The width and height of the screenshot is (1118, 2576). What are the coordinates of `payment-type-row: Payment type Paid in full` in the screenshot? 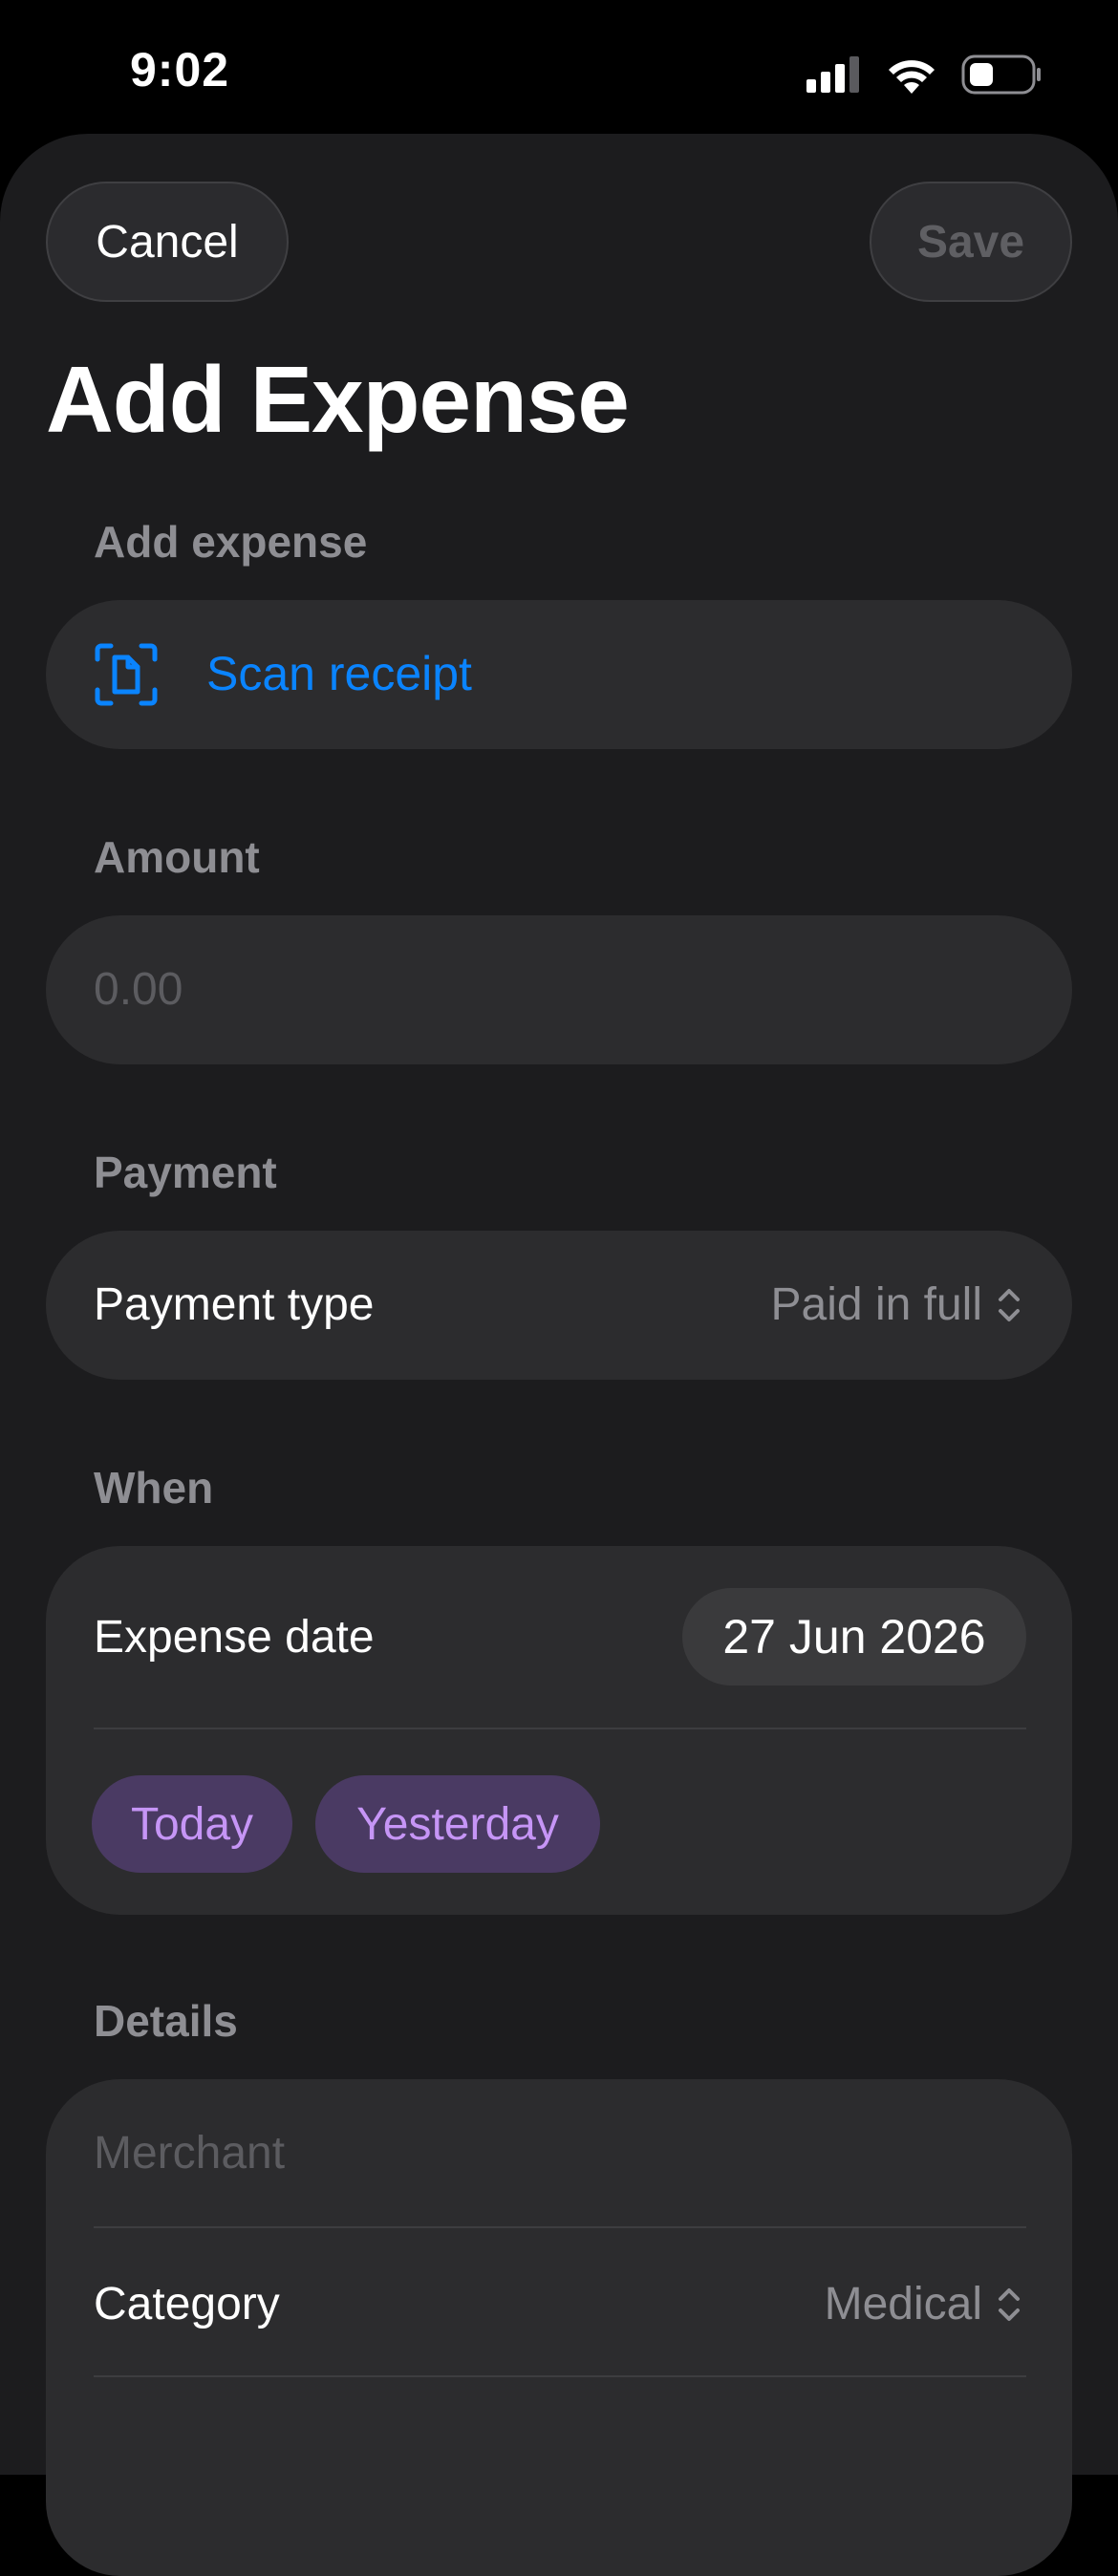 It's located at (559, 1305).